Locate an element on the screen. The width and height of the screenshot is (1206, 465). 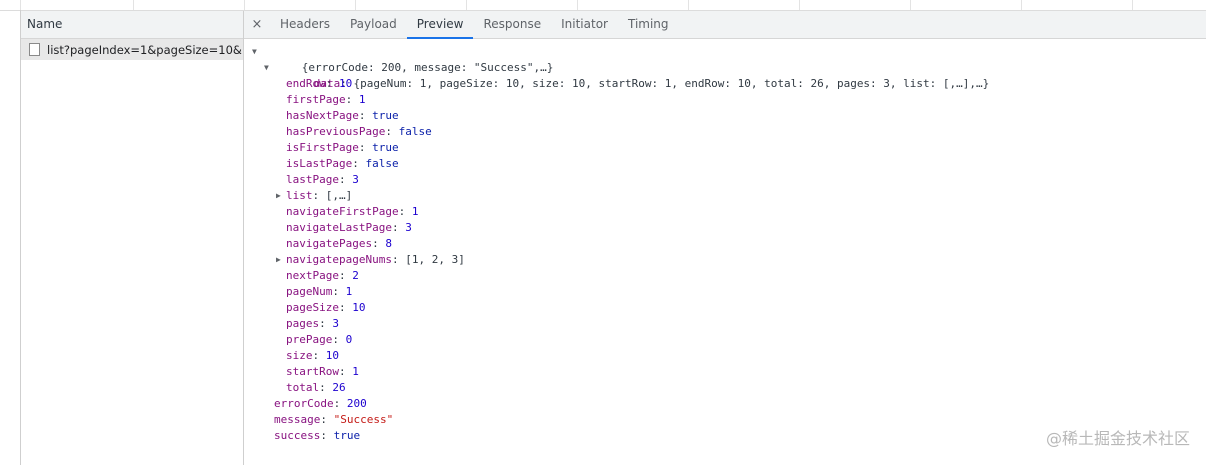
json-property-line: ▶ list: [,…] is located at coordinates (725, 196).